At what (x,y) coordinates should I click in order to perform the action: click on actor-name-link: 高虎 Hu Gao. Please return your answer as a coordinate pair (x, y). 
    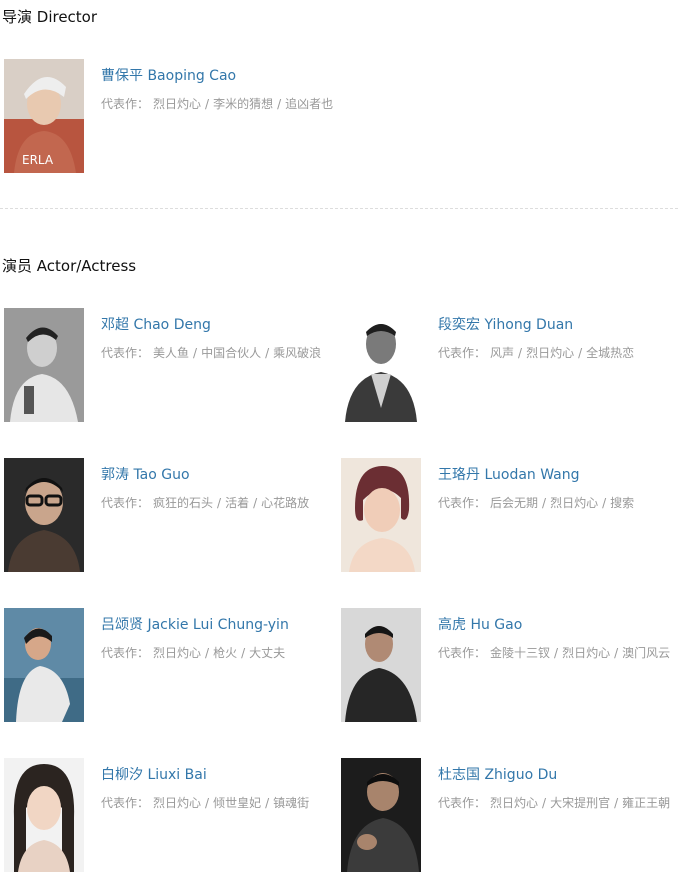
    Looking at the image, I should click on (480, 625).